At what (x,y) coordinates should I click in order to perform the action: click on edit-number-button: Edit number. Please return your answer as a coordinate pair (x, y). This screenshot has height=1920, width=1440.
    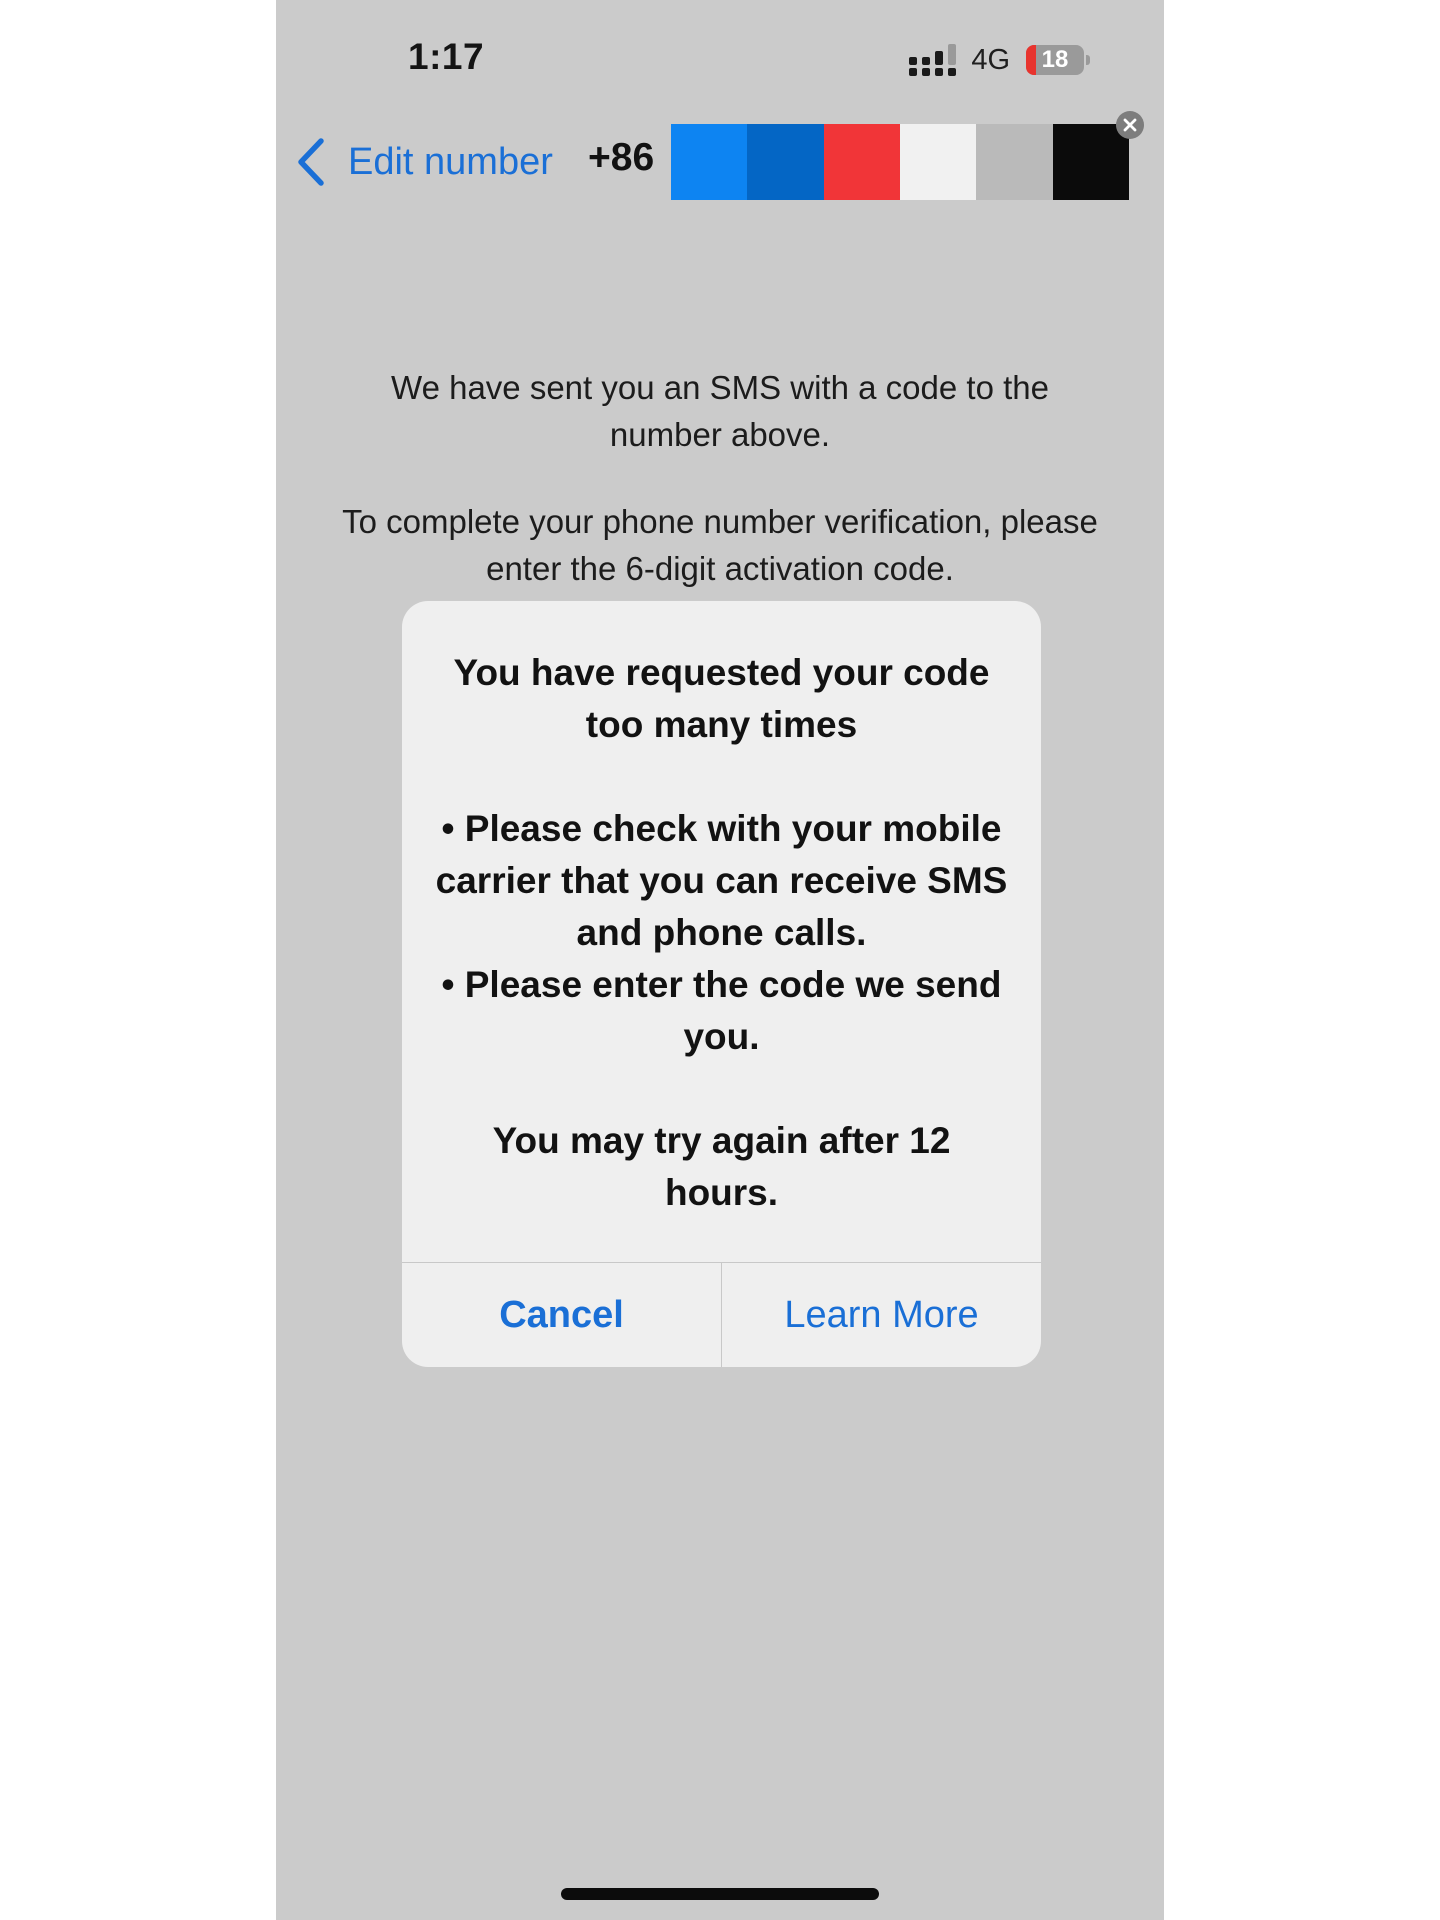
    Looking at the image, I should click on (424, 162).